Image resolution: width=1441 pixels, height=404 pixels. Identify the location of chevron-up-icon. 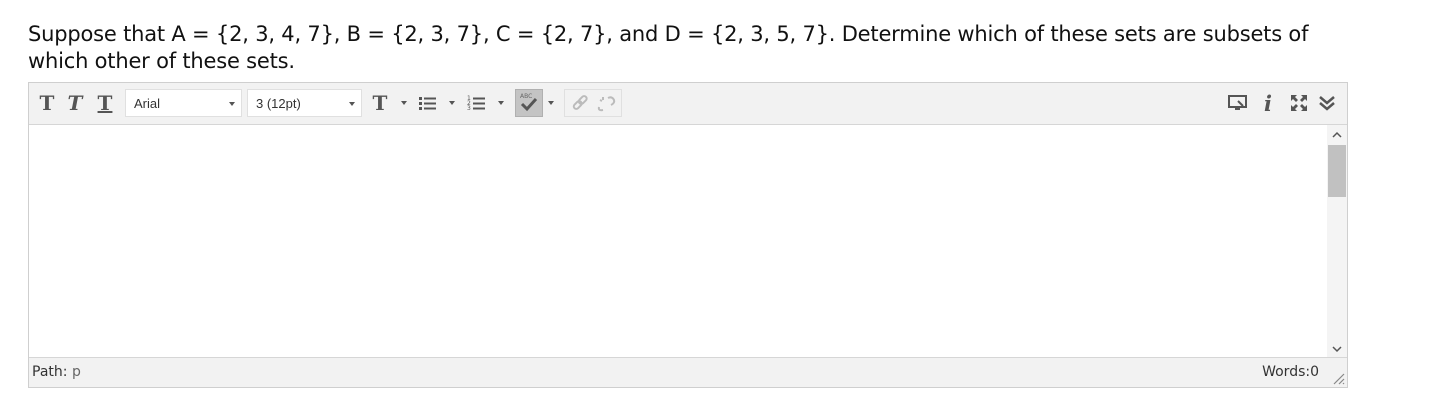
(1337, 134).